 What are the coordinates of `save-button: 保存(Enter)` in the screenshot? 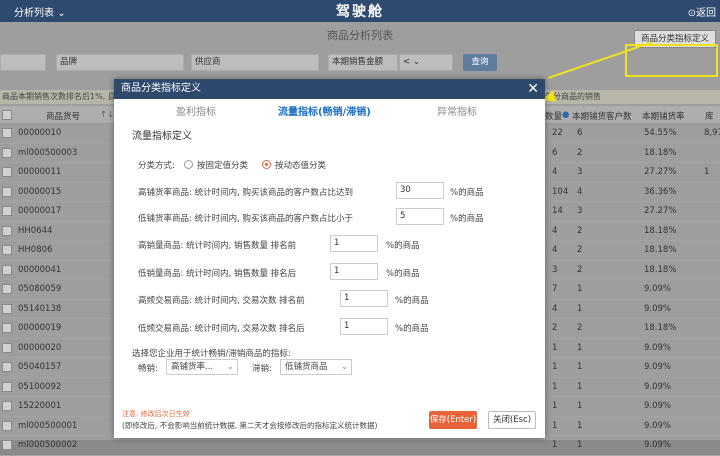 It's located at (453, 420).